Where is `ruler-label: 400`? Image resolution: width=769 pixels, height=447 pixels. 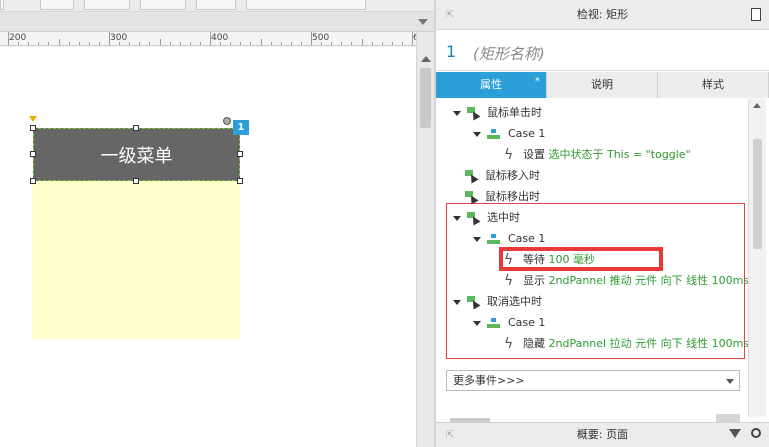
ruler-label: 400 is located at coordinates (220, 38).